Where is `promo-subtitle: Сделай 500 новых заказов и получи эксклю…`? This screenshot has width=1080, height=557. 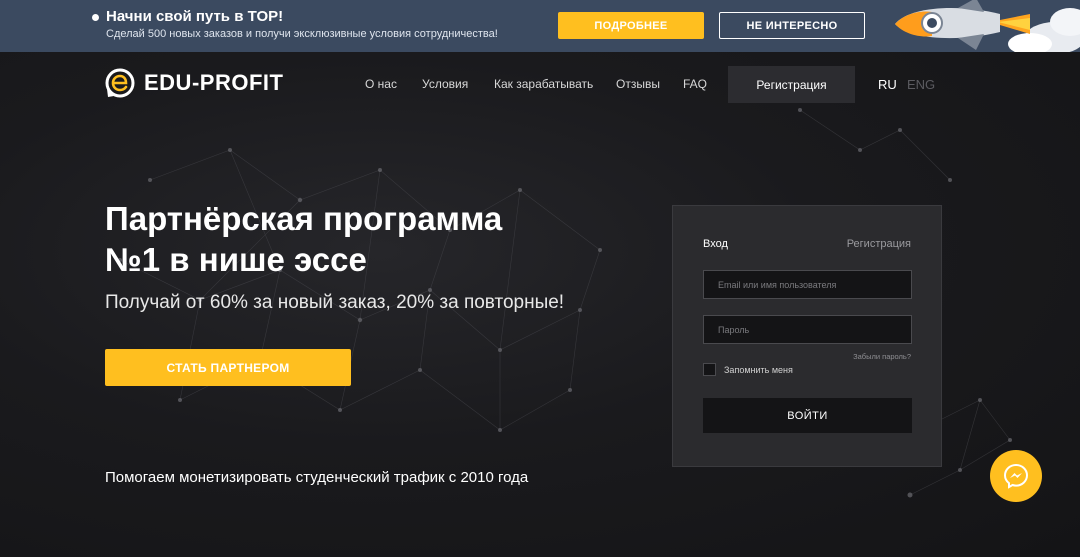 promo-subtitle: Сделай 500 новых заказов и получи эксклю… is located at coordinates (302, 34).